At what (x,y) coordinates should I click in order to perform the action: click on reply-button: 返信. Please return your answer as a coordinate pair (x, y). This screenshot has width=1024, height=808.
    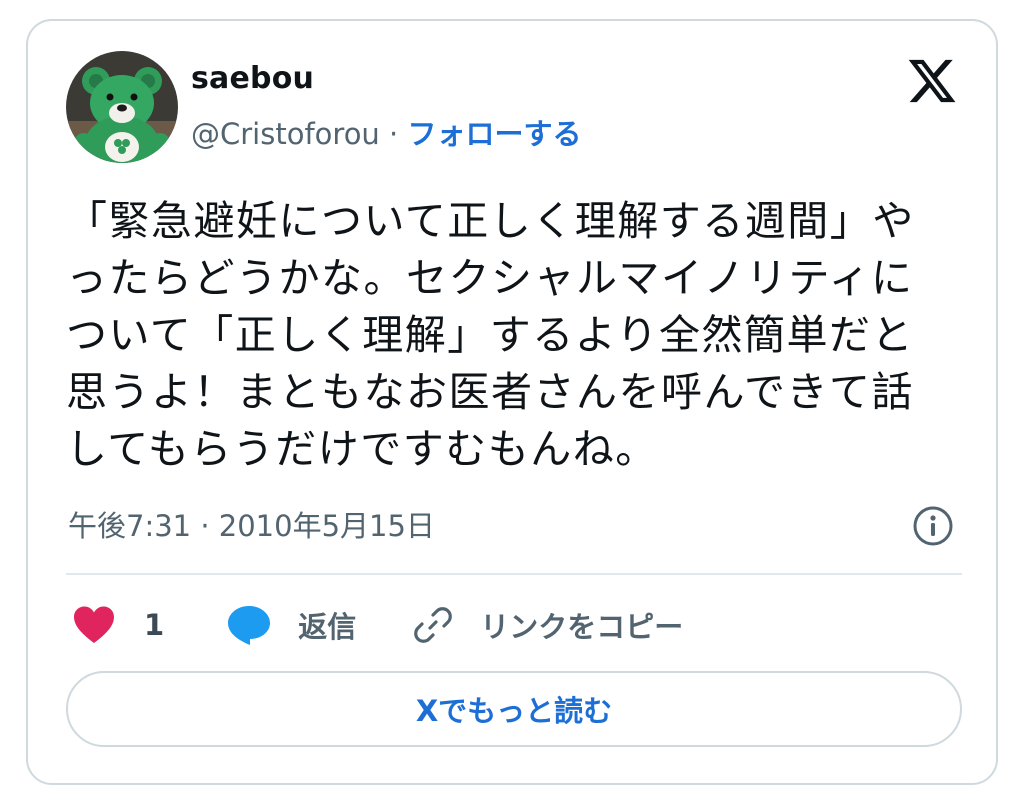
    Looking at the image, I should click on (291, 625).